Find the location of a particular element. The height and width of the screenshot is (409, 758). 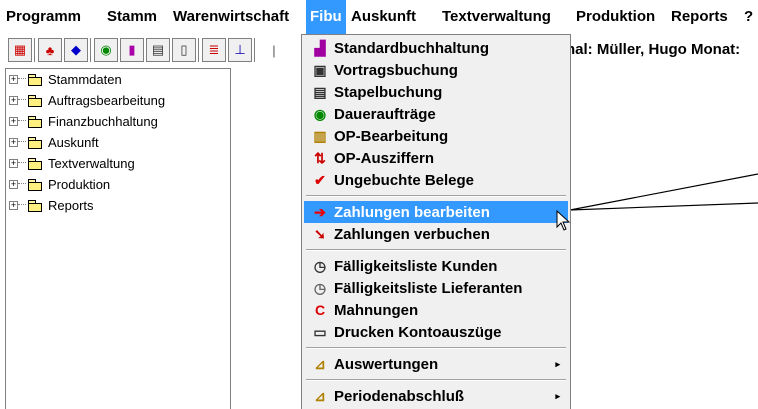

menu-item-label: Stapelbuchung is located at coordinates (388, 92).